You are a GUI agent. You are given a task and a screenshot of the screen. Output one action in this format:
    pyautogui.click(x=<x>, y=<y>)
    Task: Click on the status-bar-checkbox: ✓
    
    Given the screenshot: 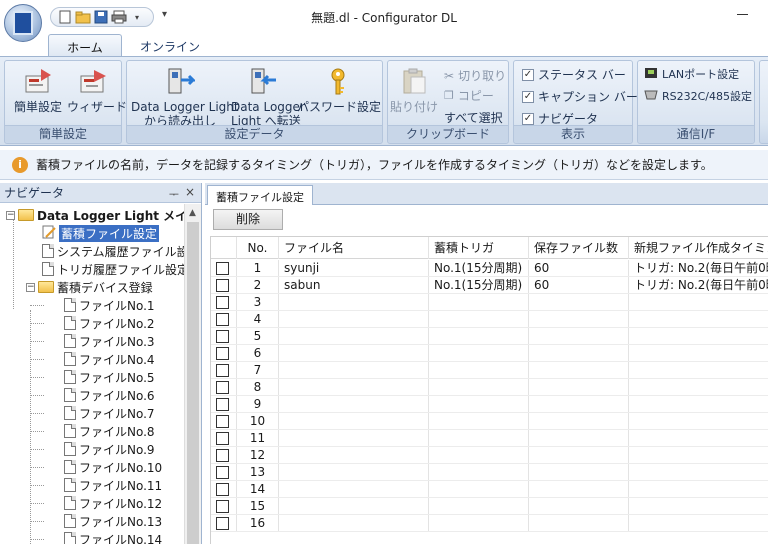 What is the action you would take?
    pyautogui.click(x=528, y=74)
    